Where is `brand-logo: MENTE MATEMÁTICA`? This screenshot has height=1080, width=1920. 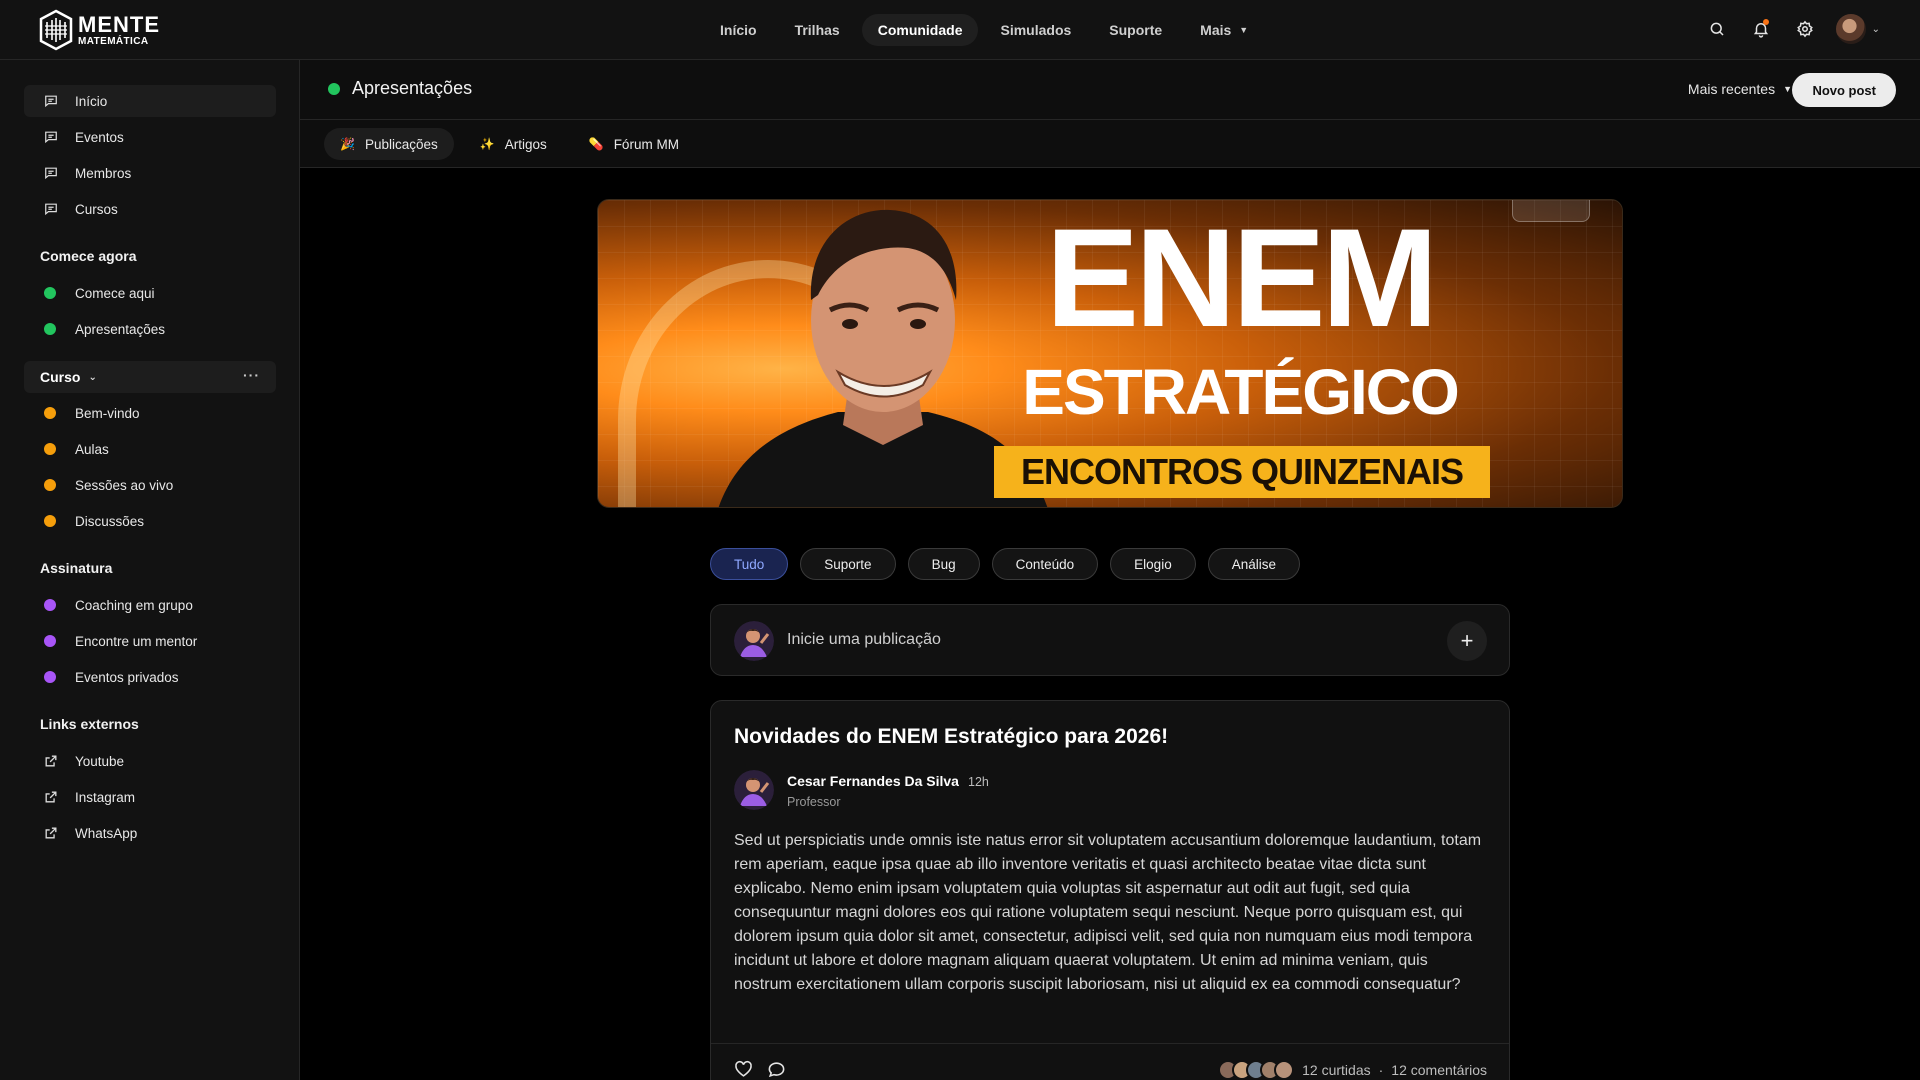 brand-logo: MENTE MATEMÁTICA is located at coordinates (98, 30).